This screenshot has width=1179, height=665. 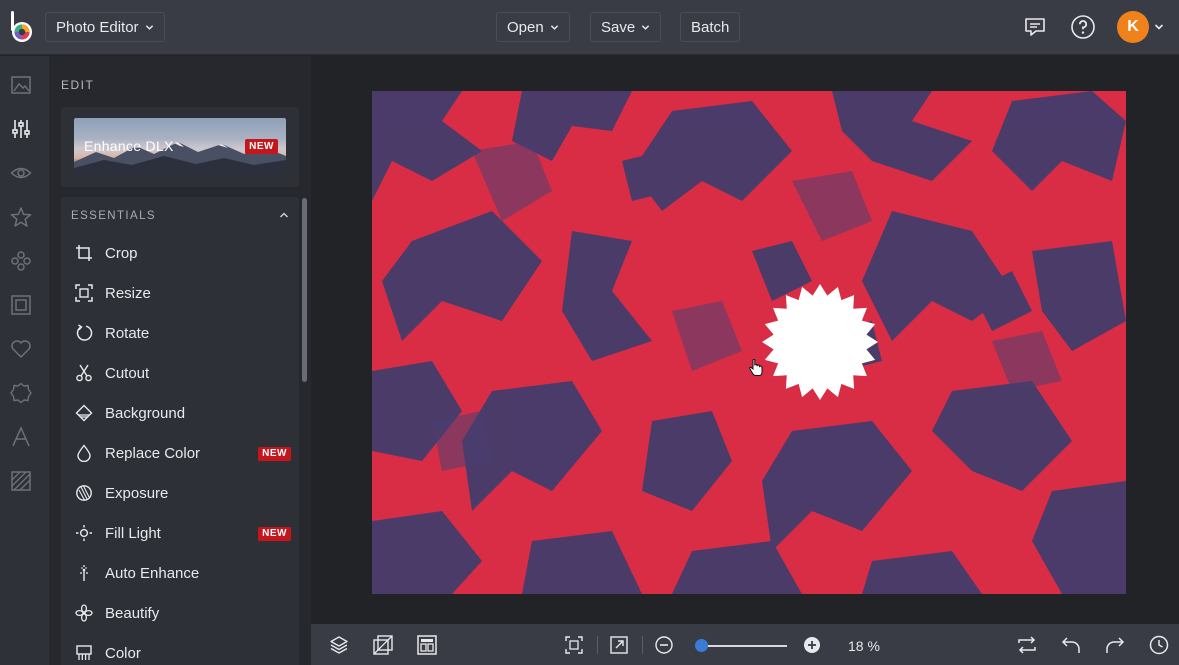 What do you see at coordinates (339, 645) in the screenshot?
I see `layers-icon` at bounding box center [339, 645].